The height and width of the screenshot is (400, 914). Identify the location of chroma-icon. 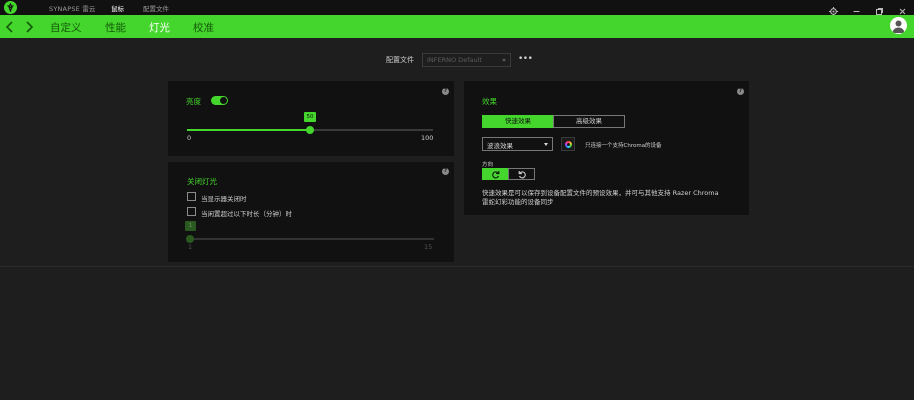
(568, 144).